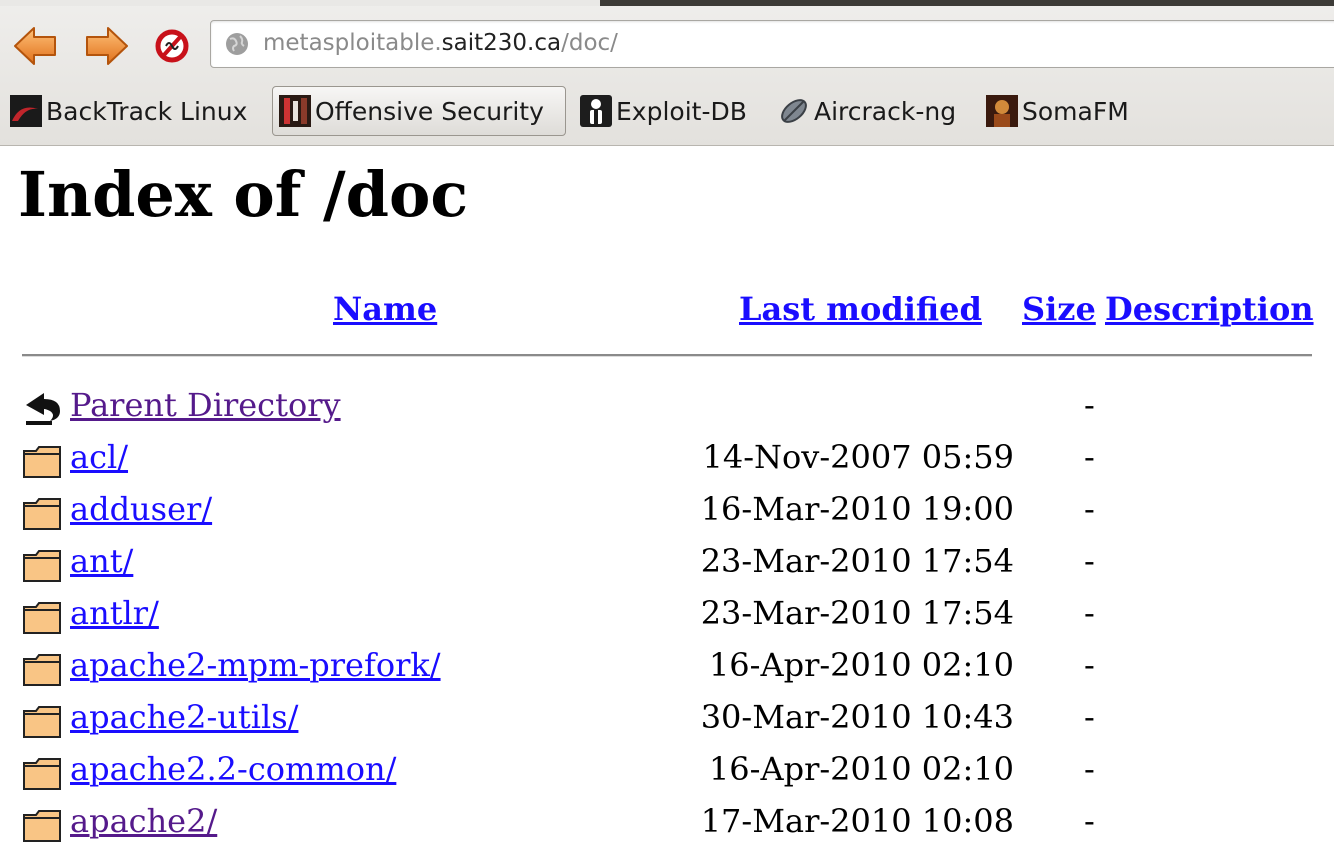 Image resolution: width=1334 pixels, height=856 pixels. I want to click on row-last-modified: 17-Mar-2010 10:08, so click(857, 821).